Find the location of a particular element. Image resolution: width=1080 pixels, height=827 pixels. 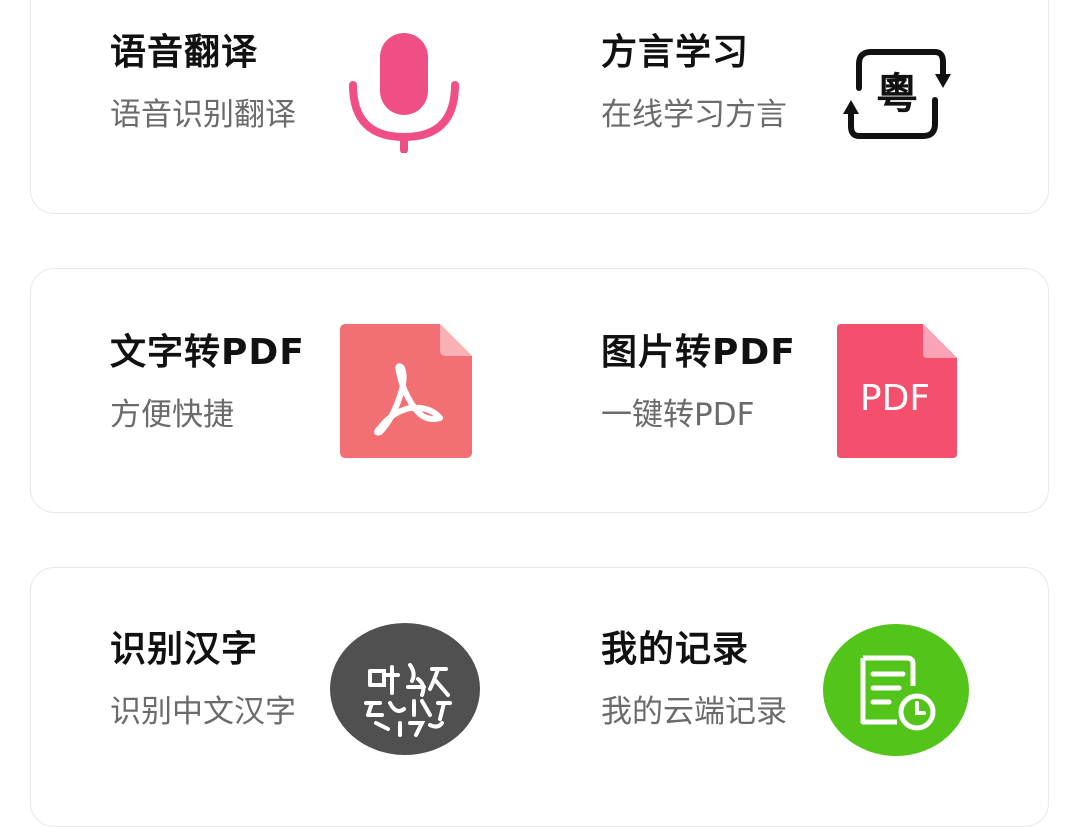

my-records-subtitle: 我的云端记录 is located at coordinates (694, 712).